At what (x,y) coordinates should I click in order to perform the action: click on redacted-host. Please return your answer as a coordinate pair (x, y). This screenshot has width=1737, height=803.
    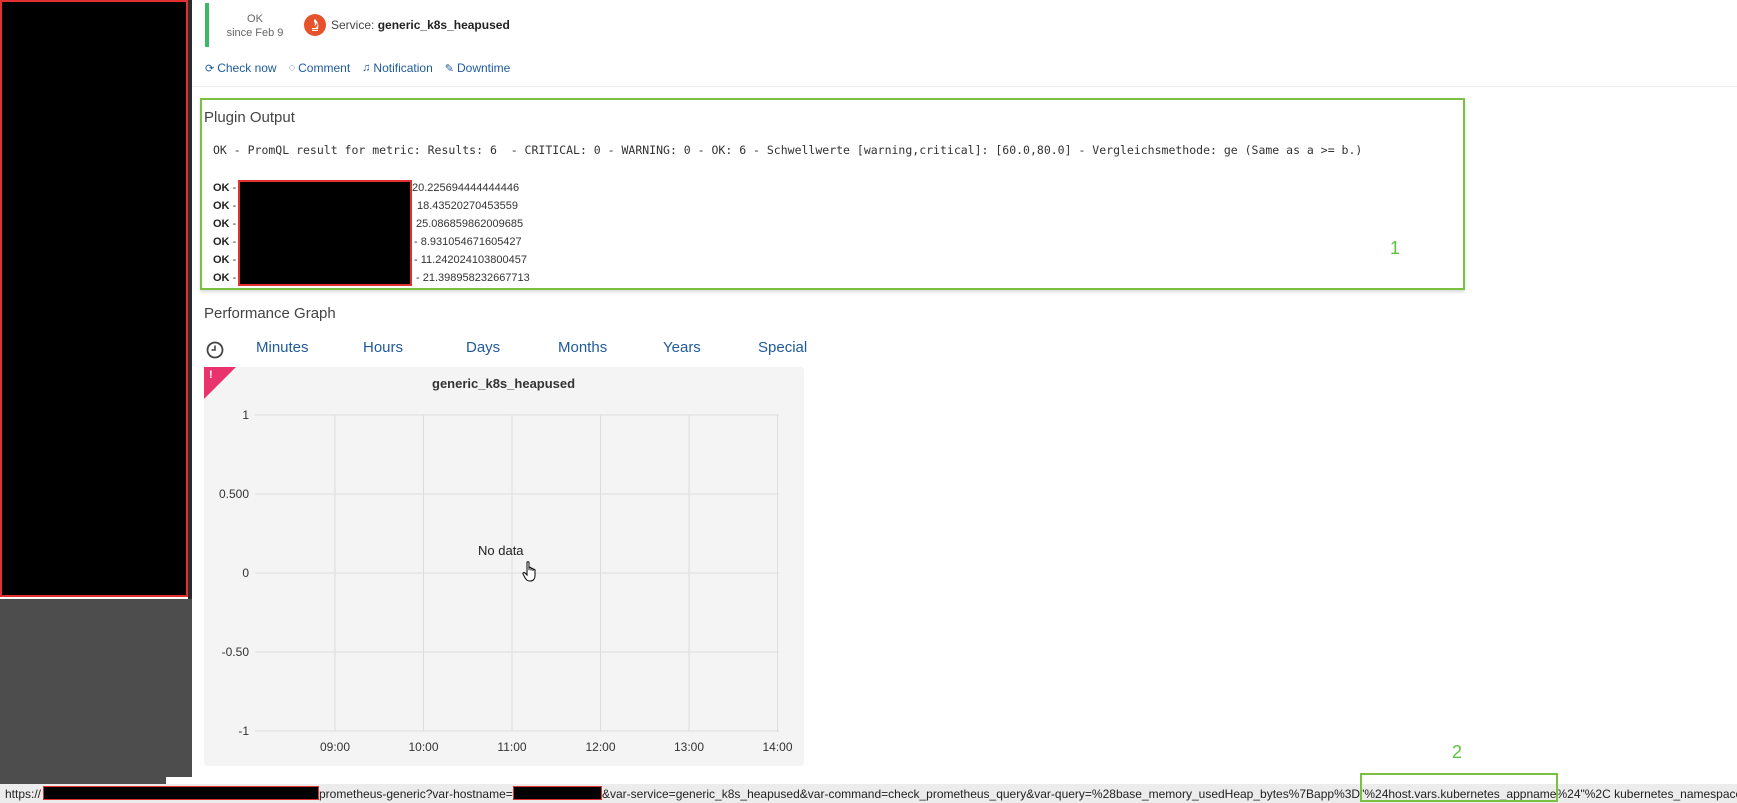
    Looking at the image, I should click on (181, 793).